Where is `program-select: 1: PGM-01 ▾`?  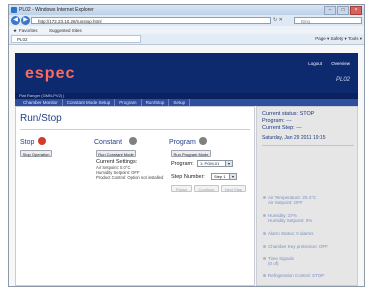
program-select: 1: PGM-01 ▾ is located at coordinates (215, 163).